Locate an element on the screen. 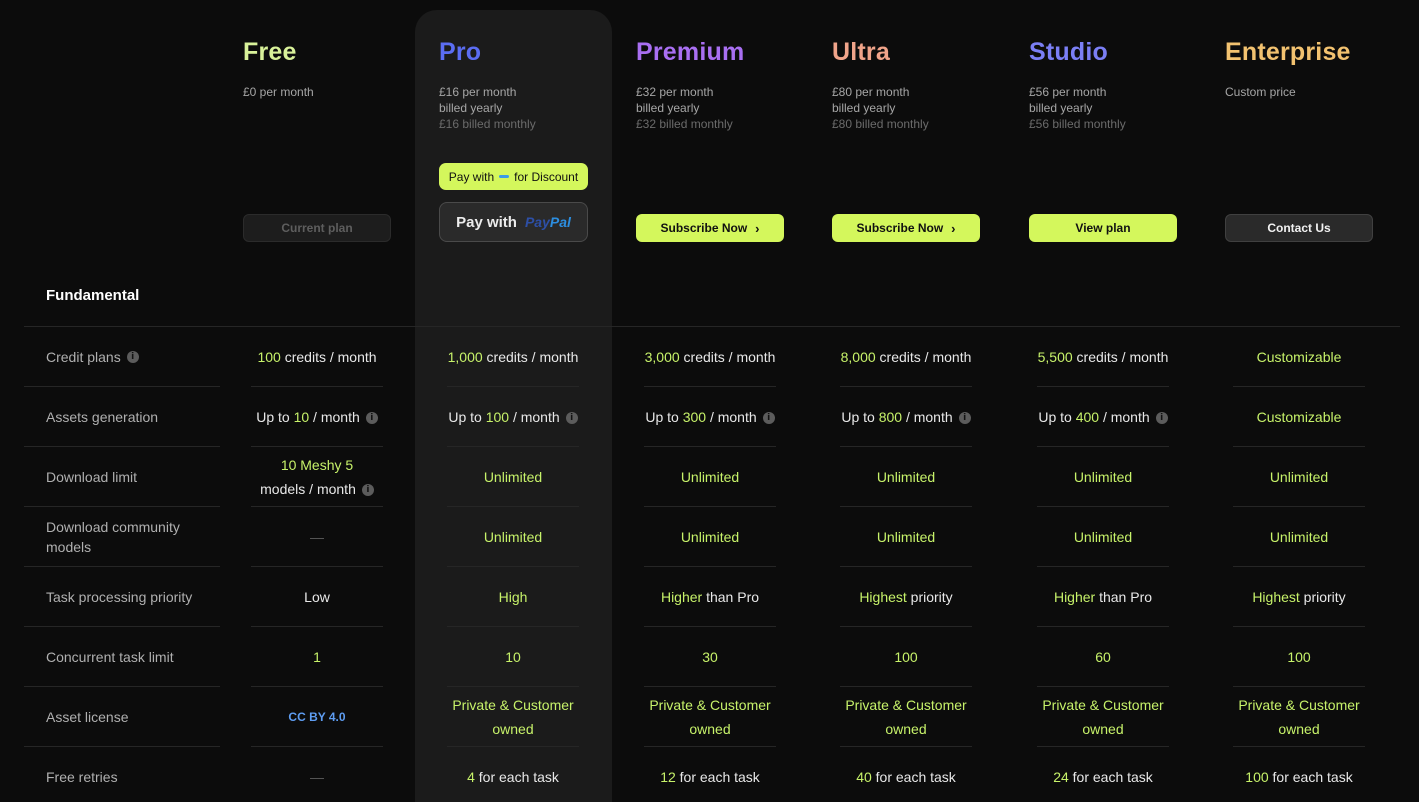  plan-price: £0 per month is located at coordinates (278, 92).